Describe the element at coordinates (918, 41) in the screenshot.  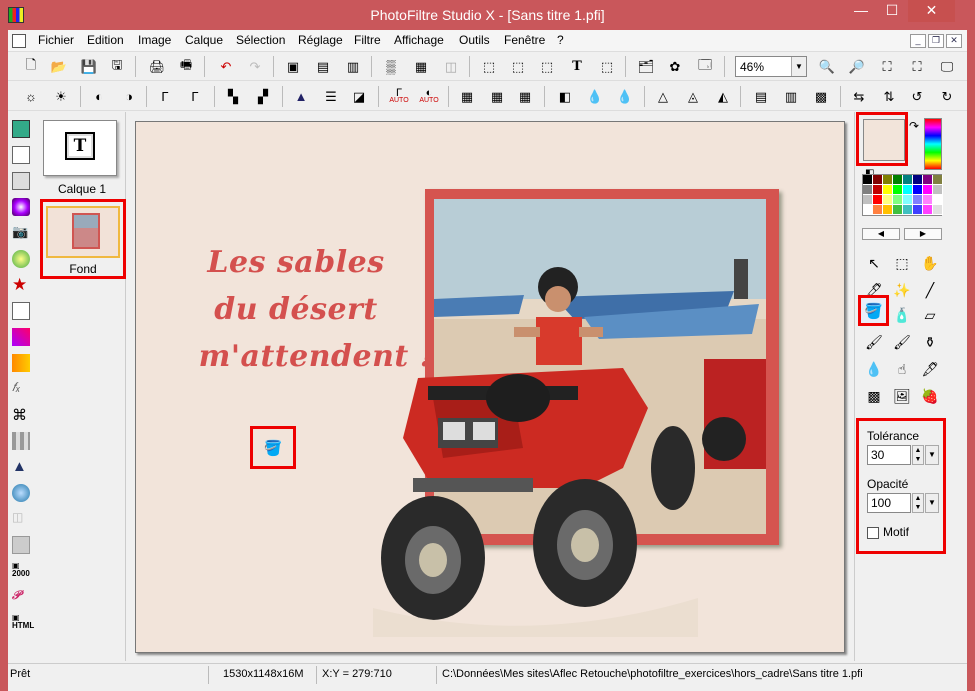
I see `mdi-minimize-button: _` at that location.